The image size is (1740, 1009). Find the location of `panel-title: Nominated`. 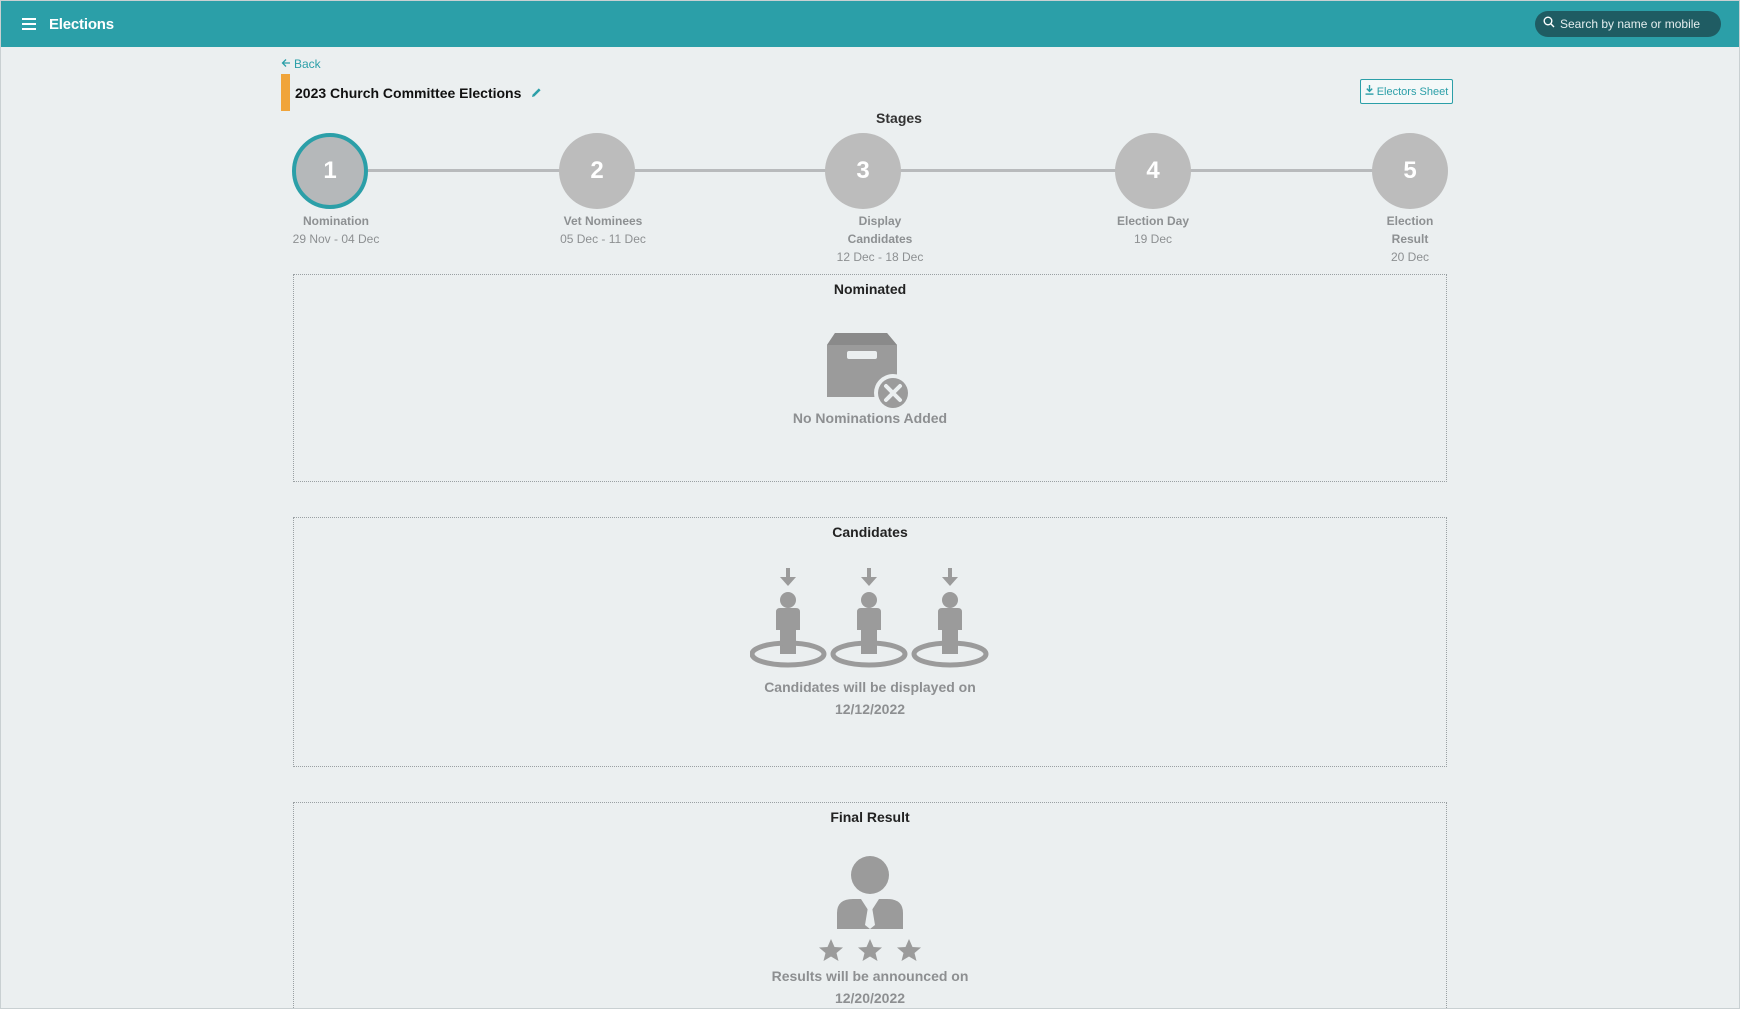

panel-title: Nominated is located at coordinates (870, 289).